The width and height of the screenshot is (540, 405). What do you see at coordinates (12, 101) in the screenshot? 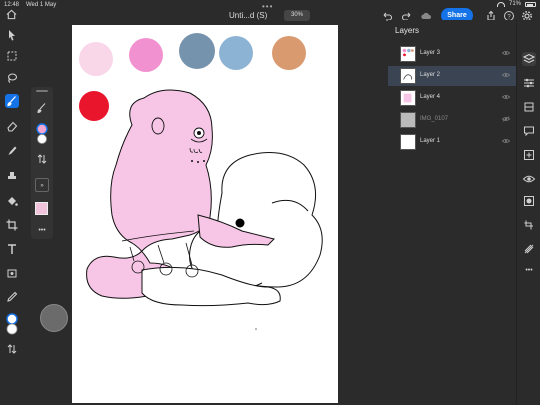
I see `brush-tool-icon` at bounding box center [12, 101].